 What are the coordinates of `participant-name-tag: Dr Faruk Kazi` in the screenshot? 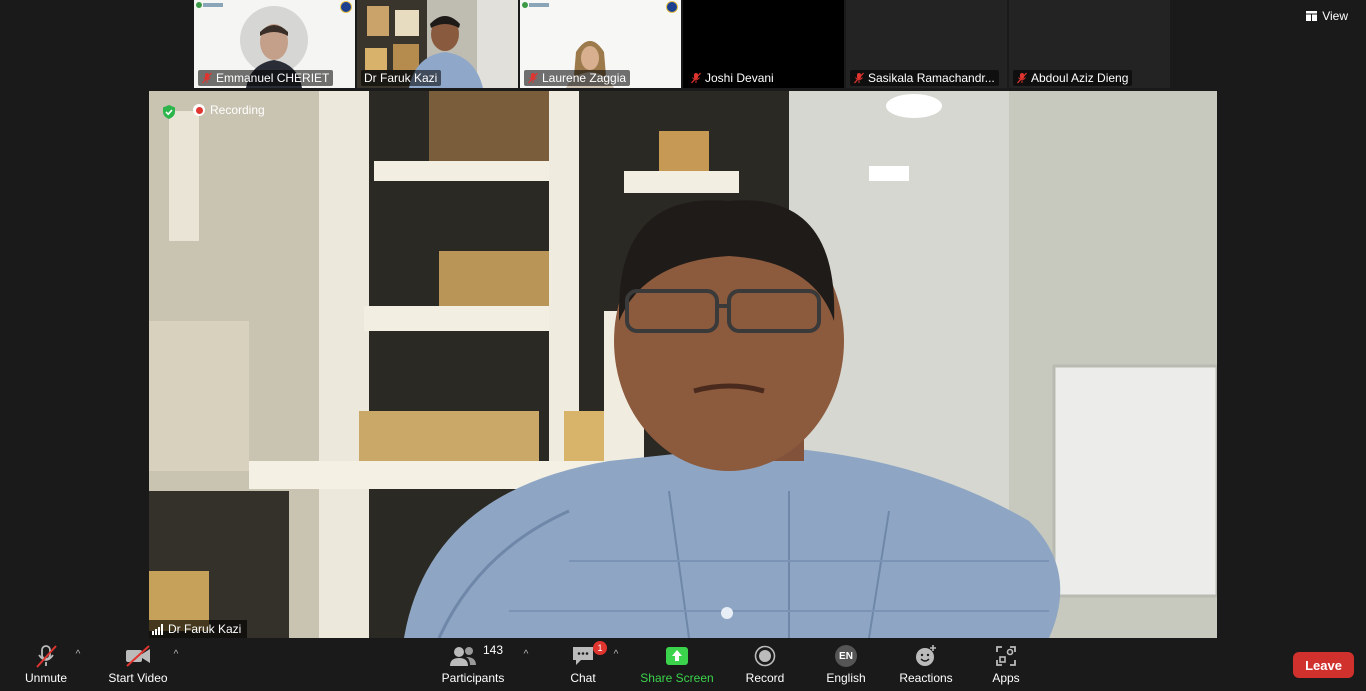 It's located at (401, 78).